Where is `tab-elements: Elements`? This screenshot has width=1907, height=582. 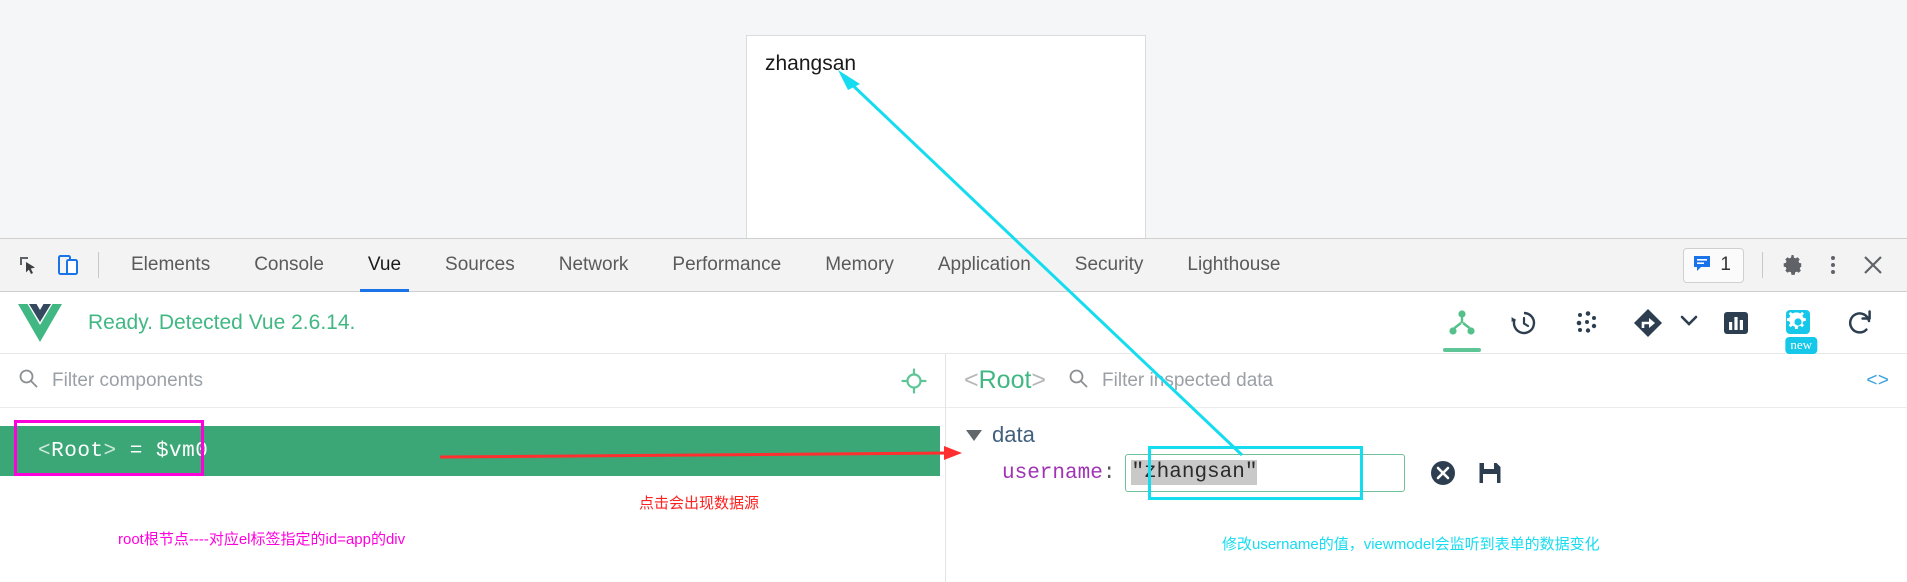
tab-elements: Elements is located at coordinates (170, 265).